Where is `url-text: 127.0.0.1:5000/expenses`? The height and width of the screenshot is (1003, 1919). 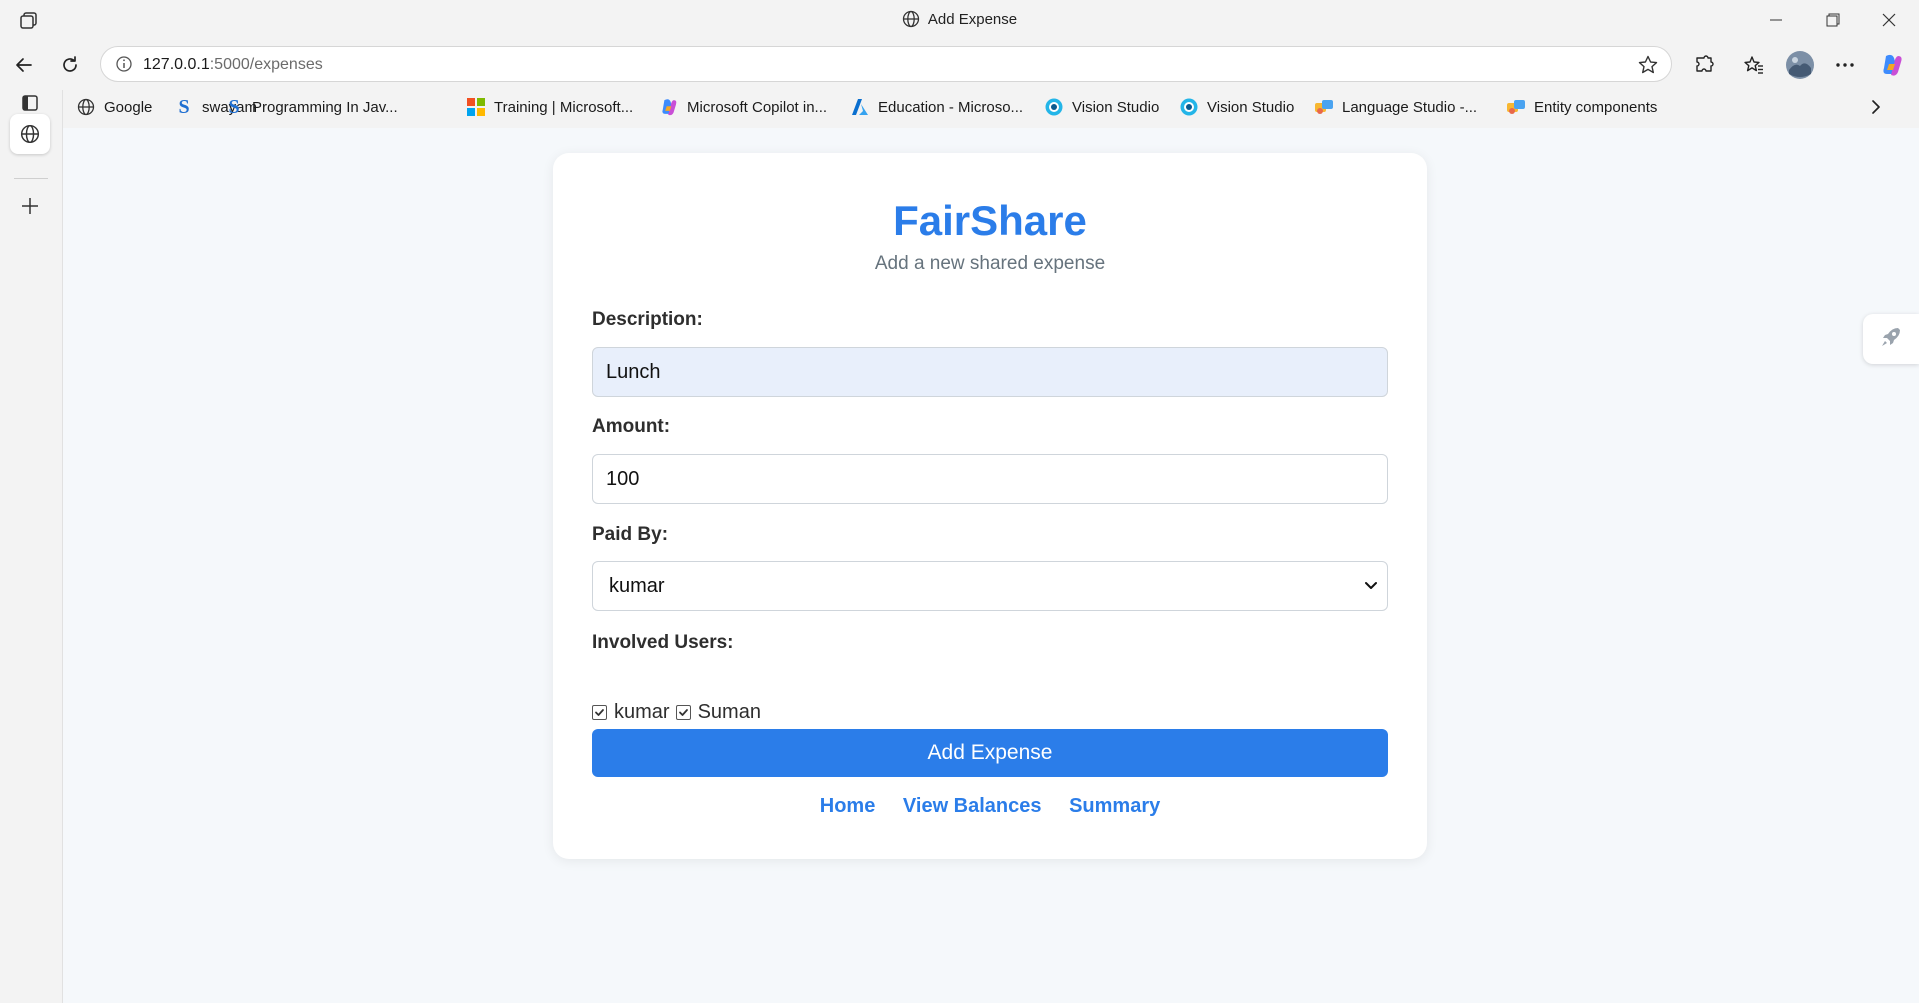 url-text: 127.0.0.1:5000/expenses is located at coordinates (233, 65).